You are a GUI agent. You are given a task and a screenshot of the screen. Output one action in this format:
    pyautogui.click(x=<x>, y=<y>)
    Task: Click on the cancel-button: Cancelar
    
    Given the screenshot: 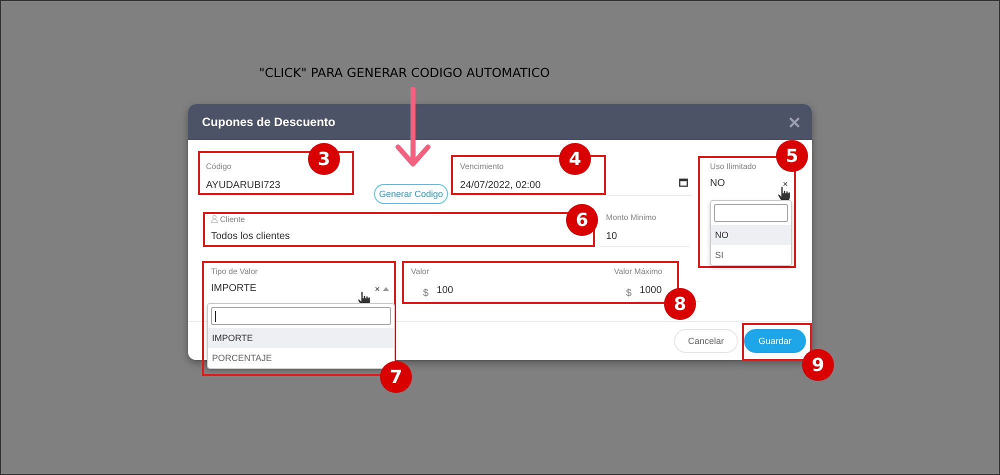 What is the action you would take?
    pyautogui.click(x=706, y=341)
    